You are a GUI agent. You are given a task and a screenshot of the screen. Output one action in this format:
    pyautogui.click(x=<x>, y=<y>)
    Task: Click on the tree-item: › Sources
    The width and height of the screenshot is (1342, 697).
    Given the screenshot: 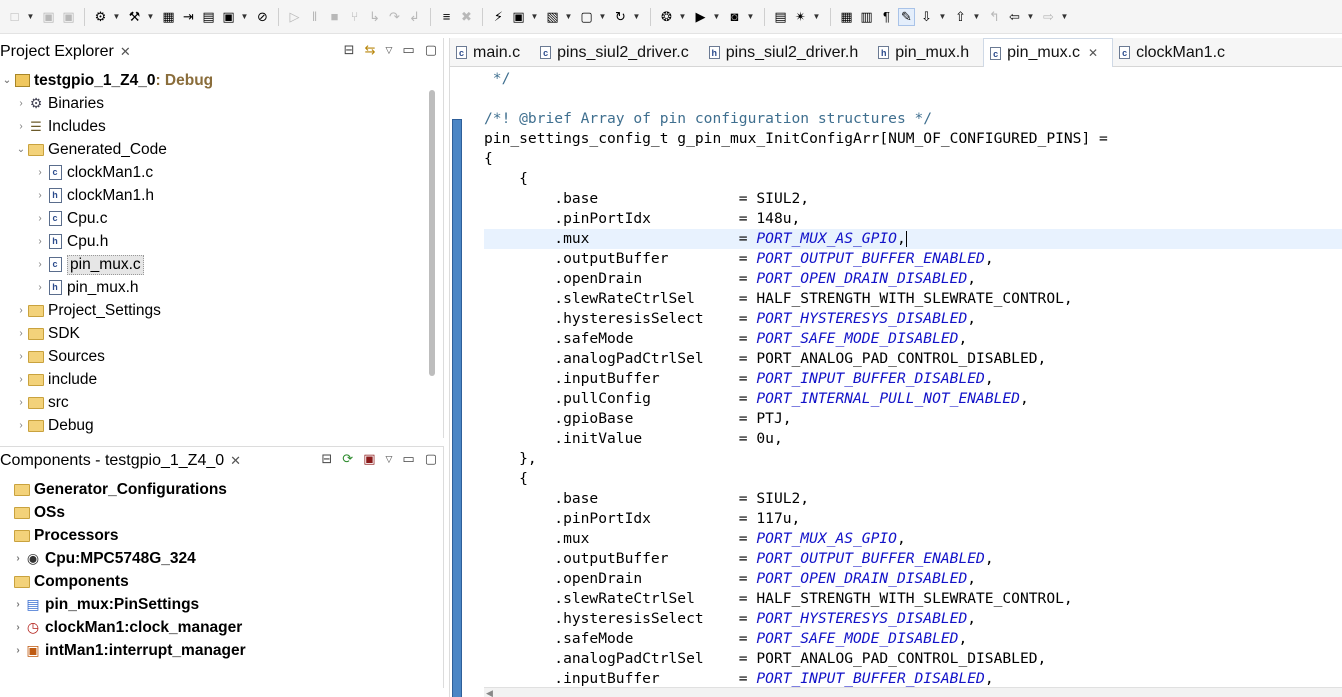 What is the action you would take?
    pyautogui.click(x=213, y=356)
    